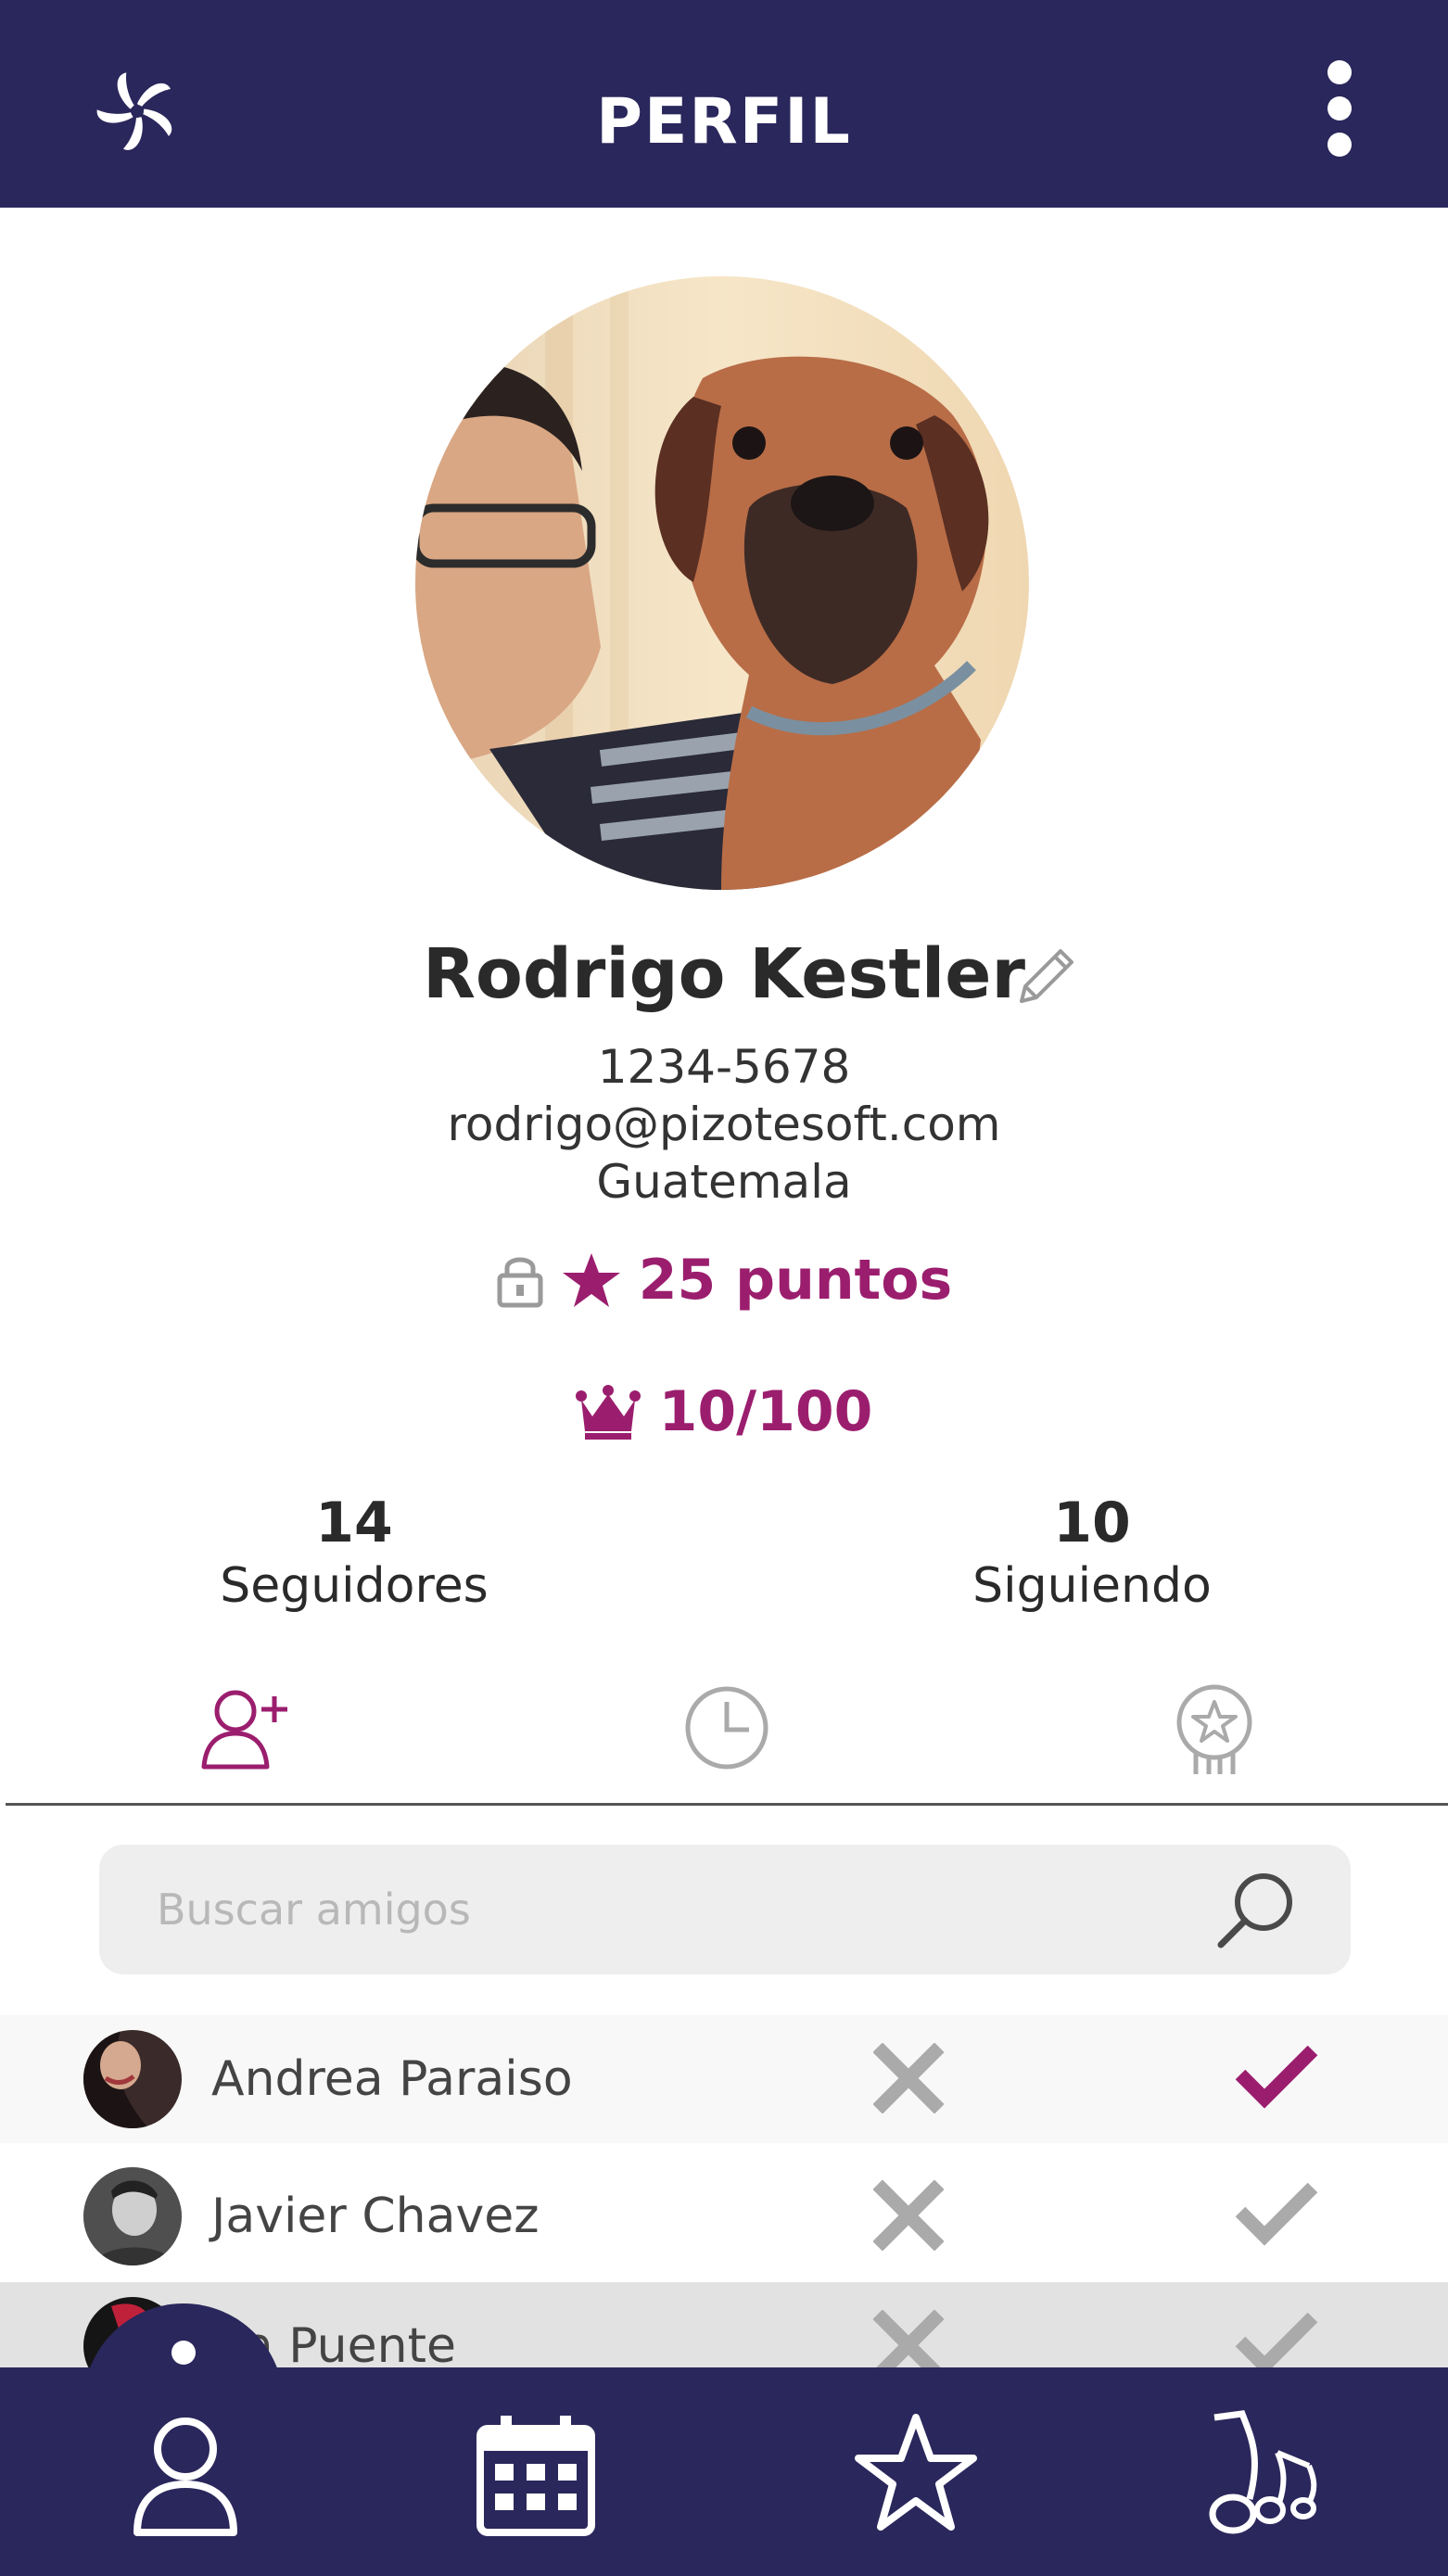 The height and width of the screenshot is (2576, 1448). I want to click on profile-phone: 1234-5678, so click(724, 1067).